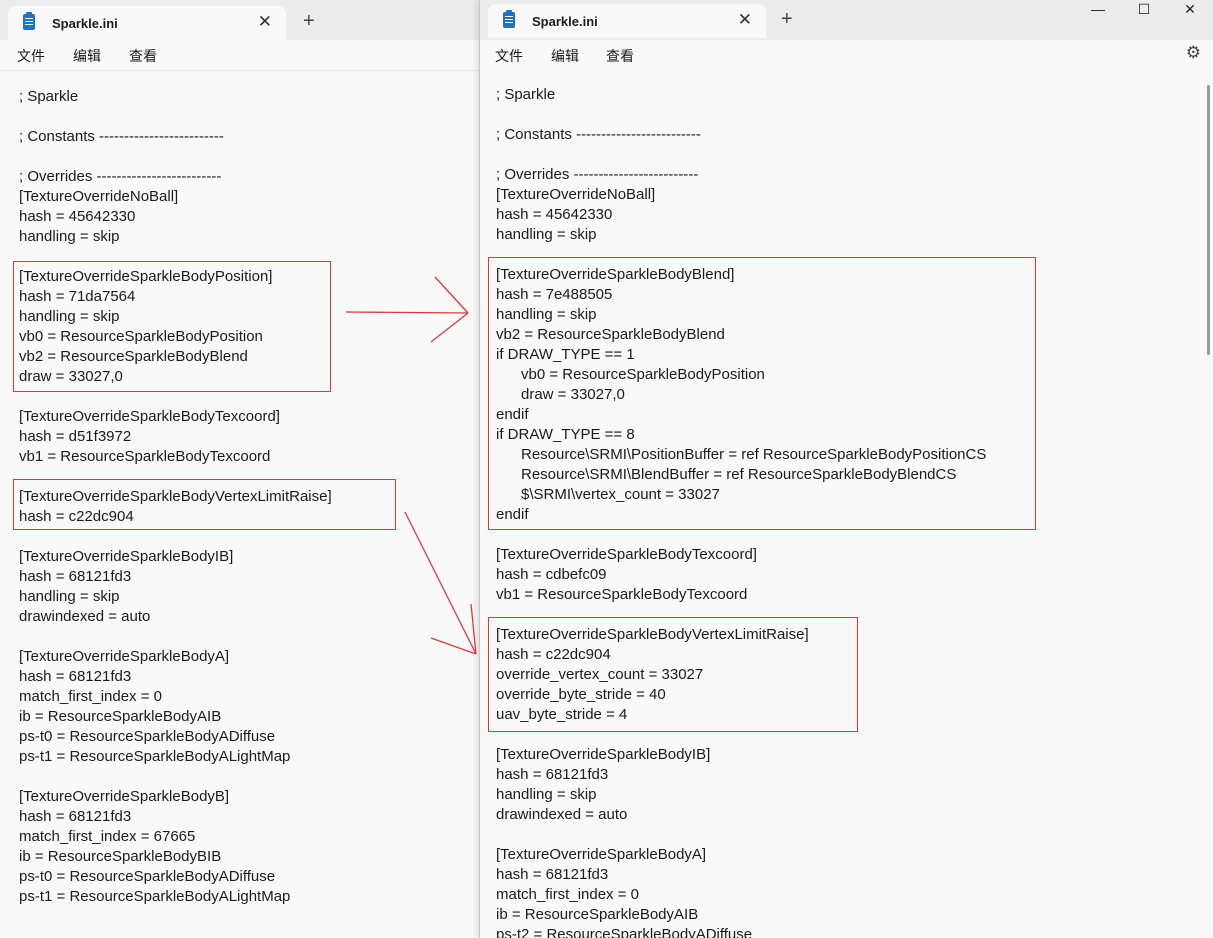  Describe the element at coordinates (99, 196) in the screenshot. I see `editor-line: [TextureOverrideNoBall]` at that location.